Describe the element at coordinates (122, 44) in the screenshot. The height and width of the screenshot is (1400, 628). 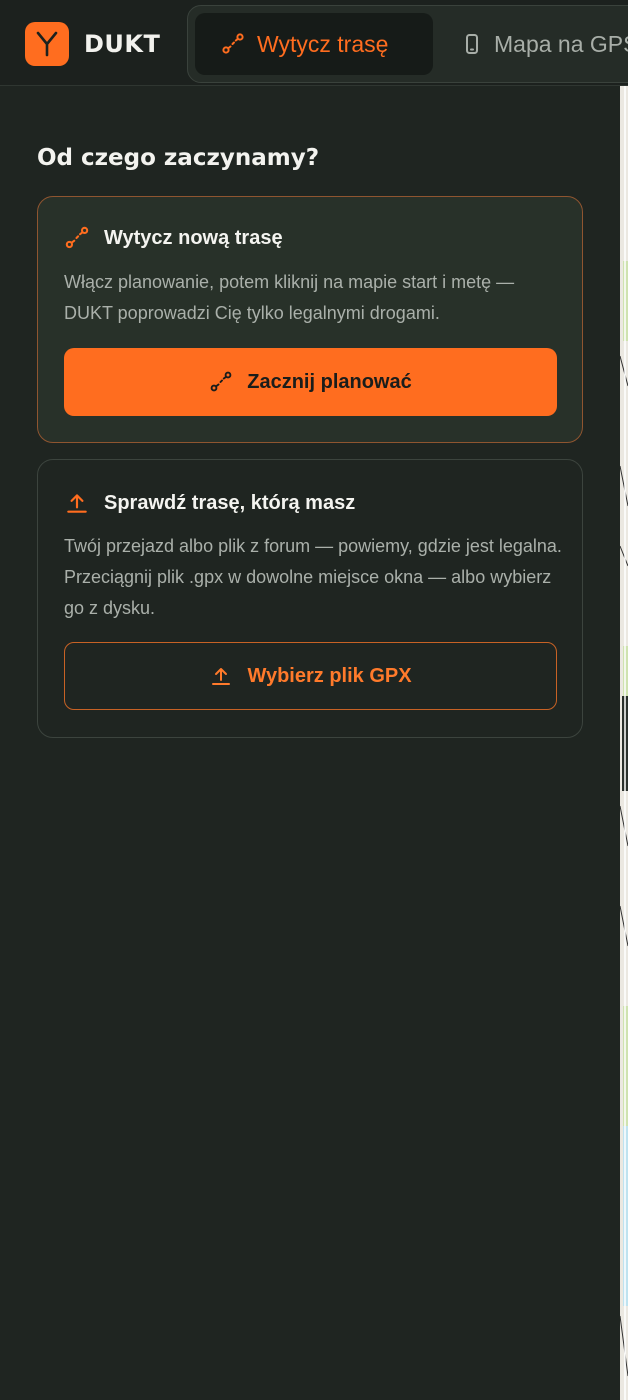
I see `app-name: DUKT` at that location.